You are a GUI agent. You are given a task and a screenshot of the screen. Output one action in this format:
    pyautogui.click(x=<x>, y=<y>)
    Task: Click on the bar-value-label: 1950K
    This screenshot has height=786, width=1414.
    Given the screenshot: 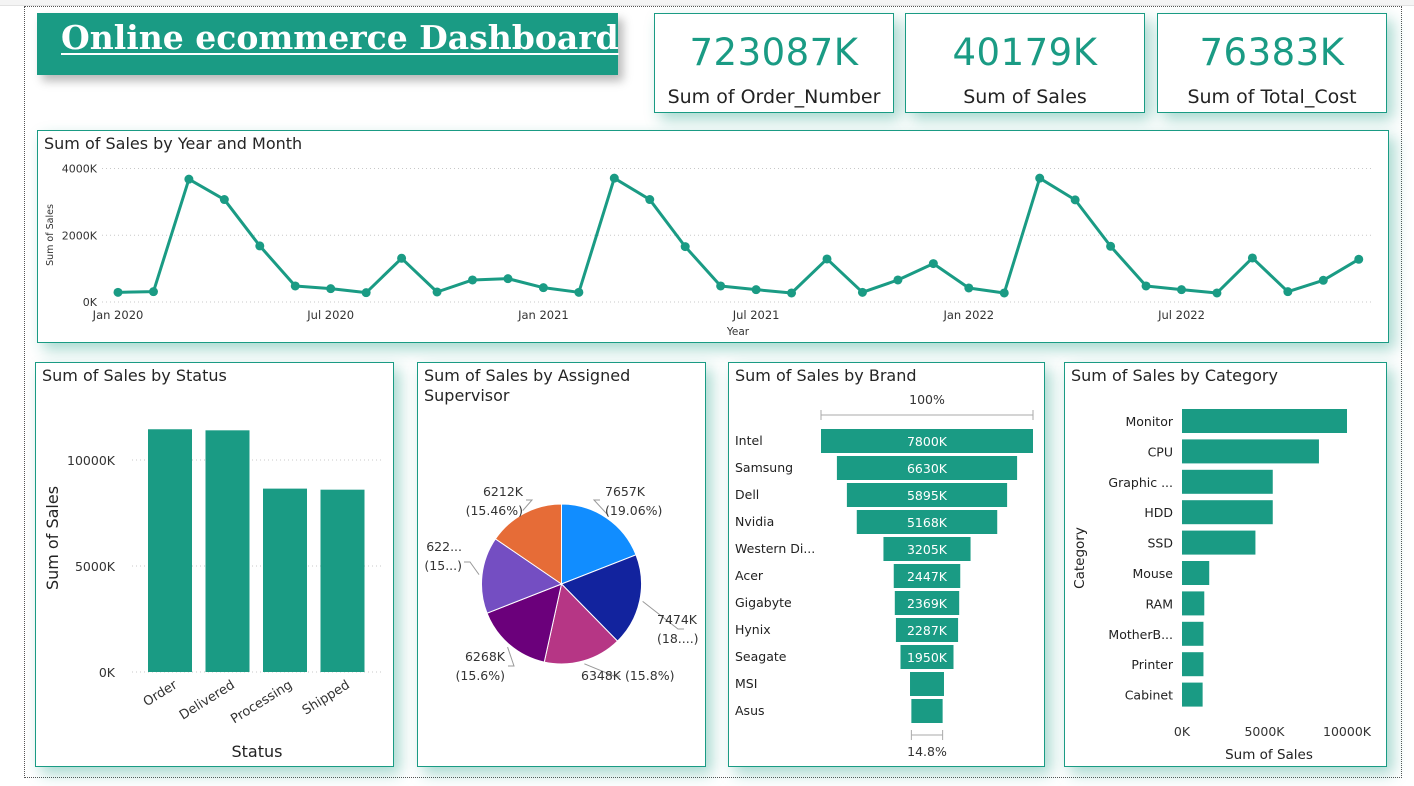 What is the action you would take?
    pyautogui.click(x=927, y=657)
    